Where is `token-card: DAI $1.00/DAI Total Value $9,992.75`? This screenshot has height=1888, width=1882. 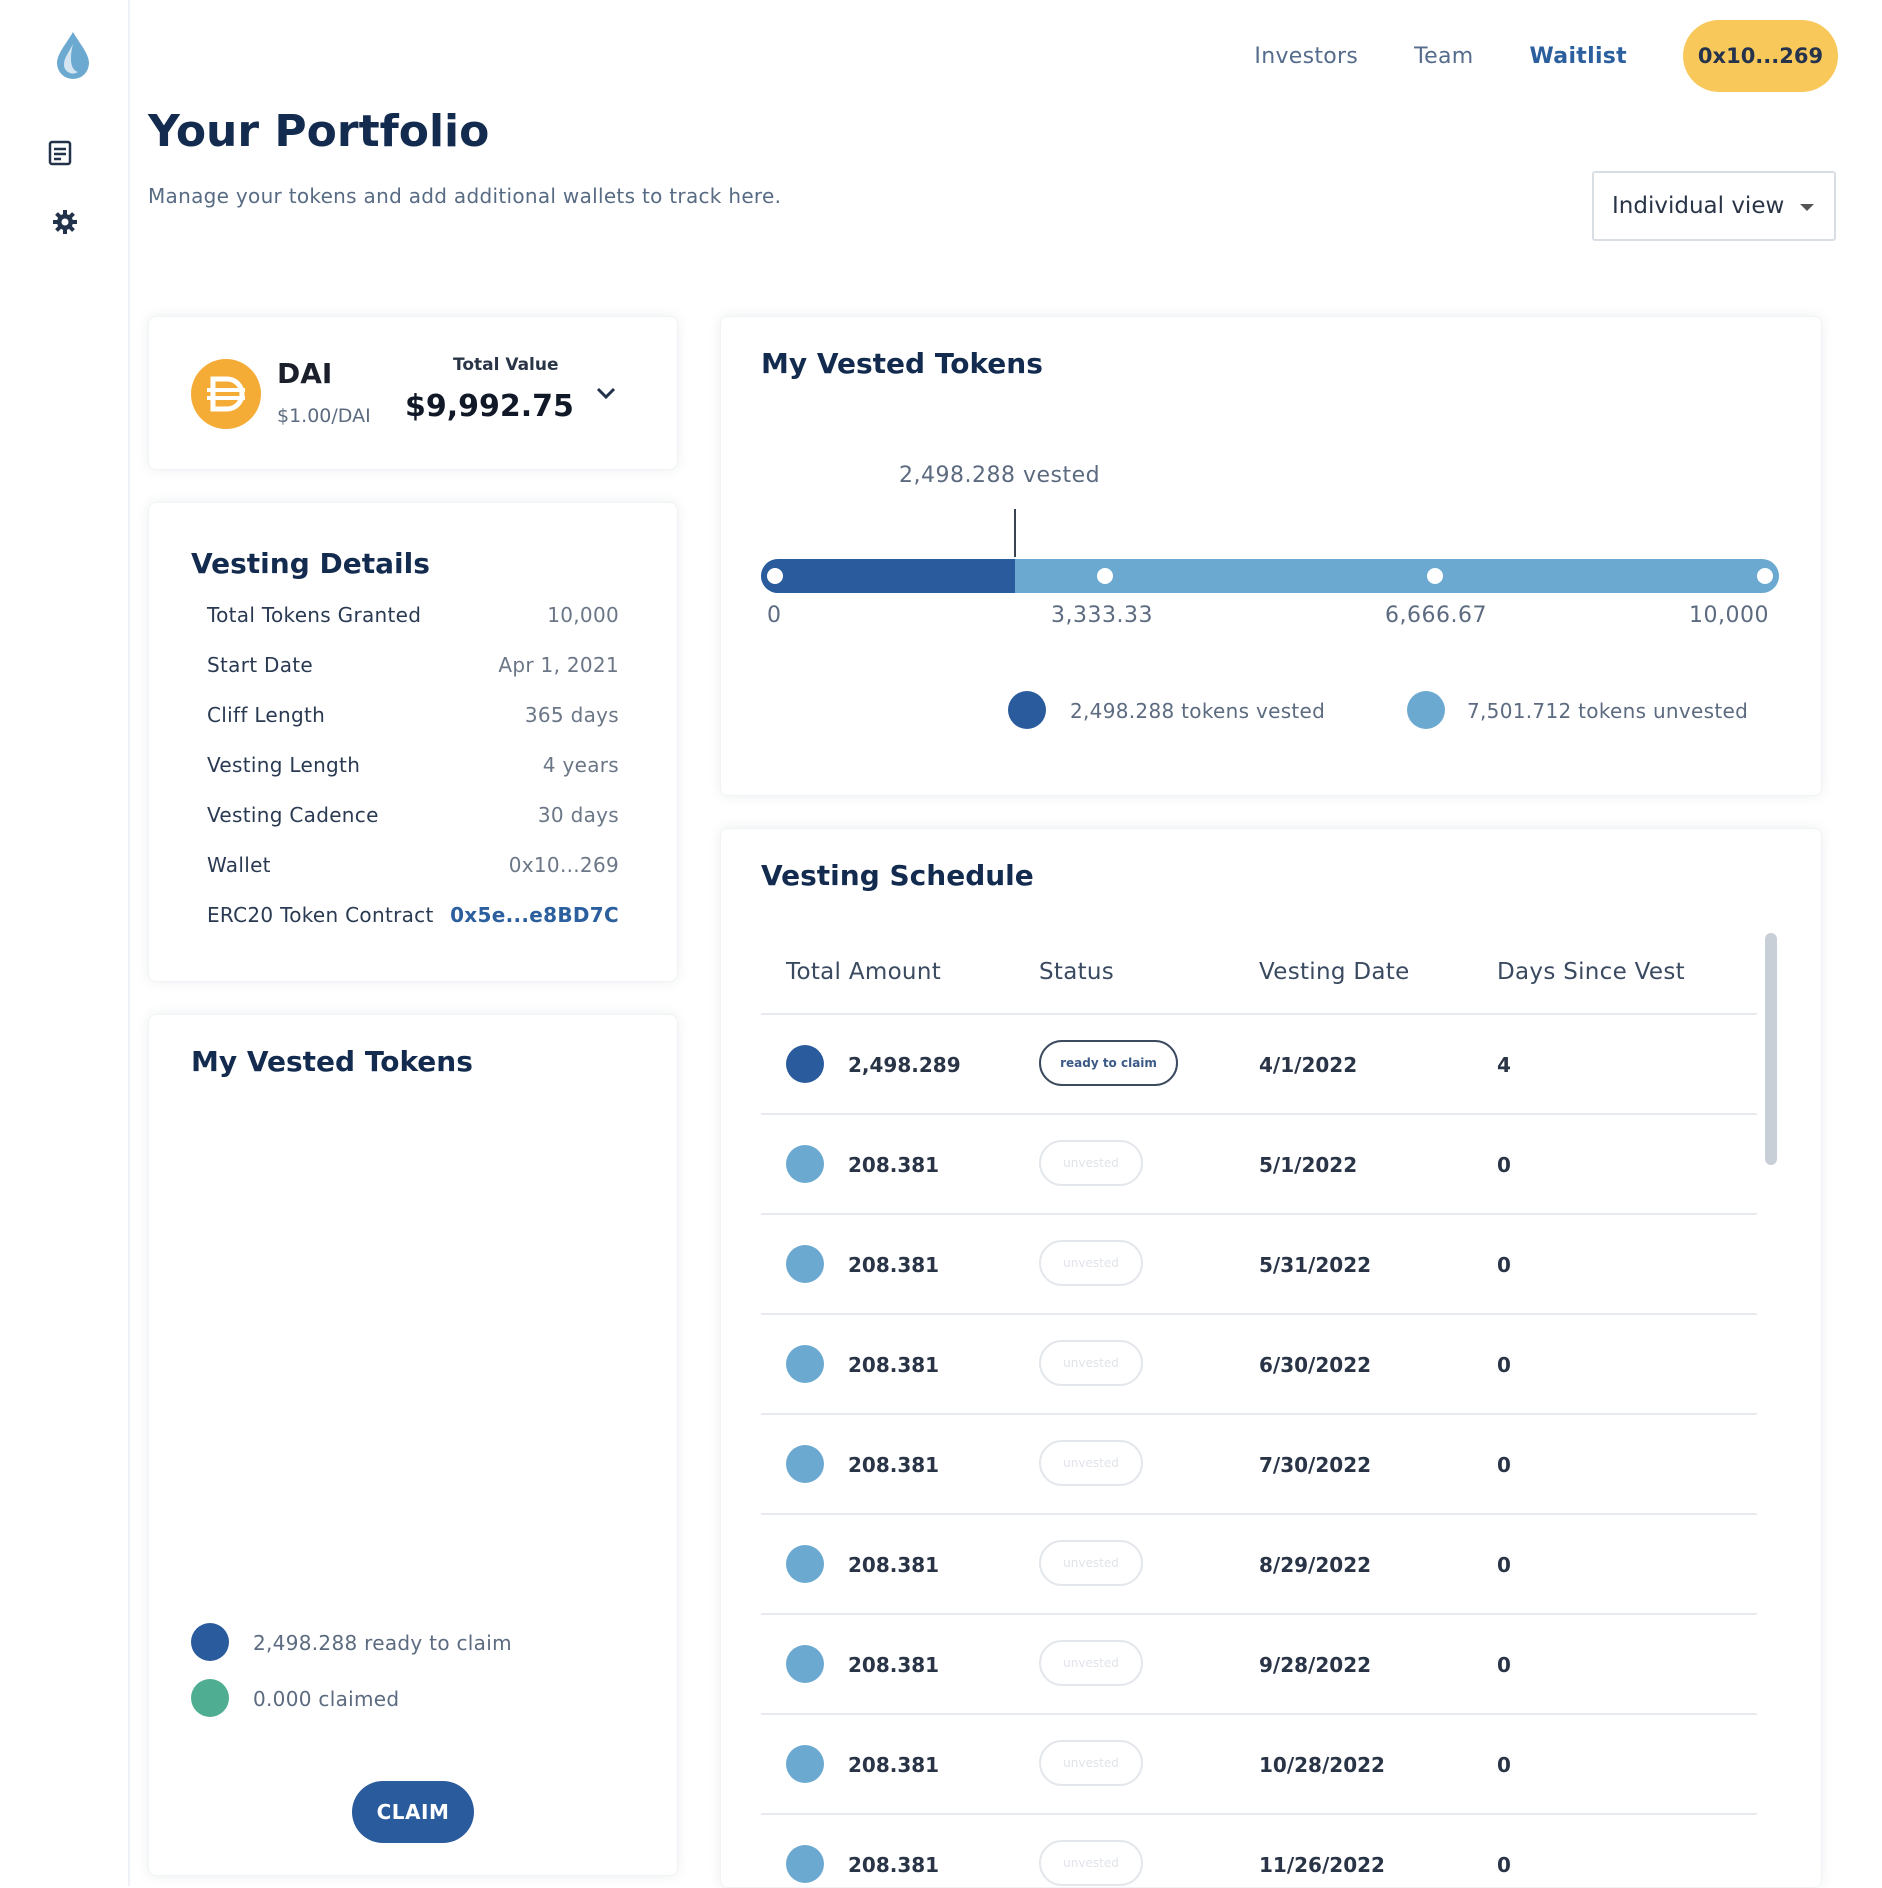 token-card: DAI $1.00/DAI Total Value $9,992.75 is located at coordinates (413, 393).